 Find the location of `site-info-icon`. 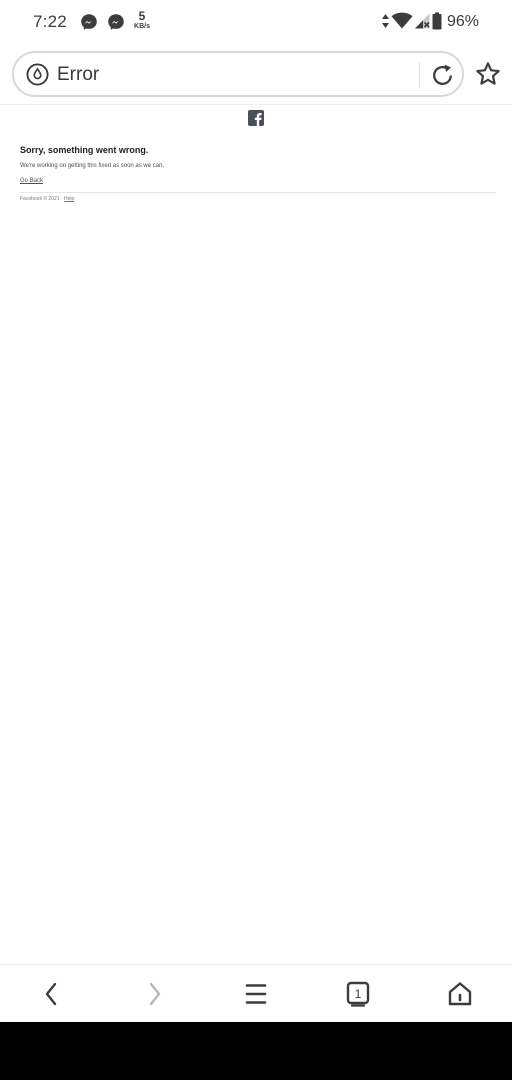

site-info-icon is located at coordinates (37, 74).